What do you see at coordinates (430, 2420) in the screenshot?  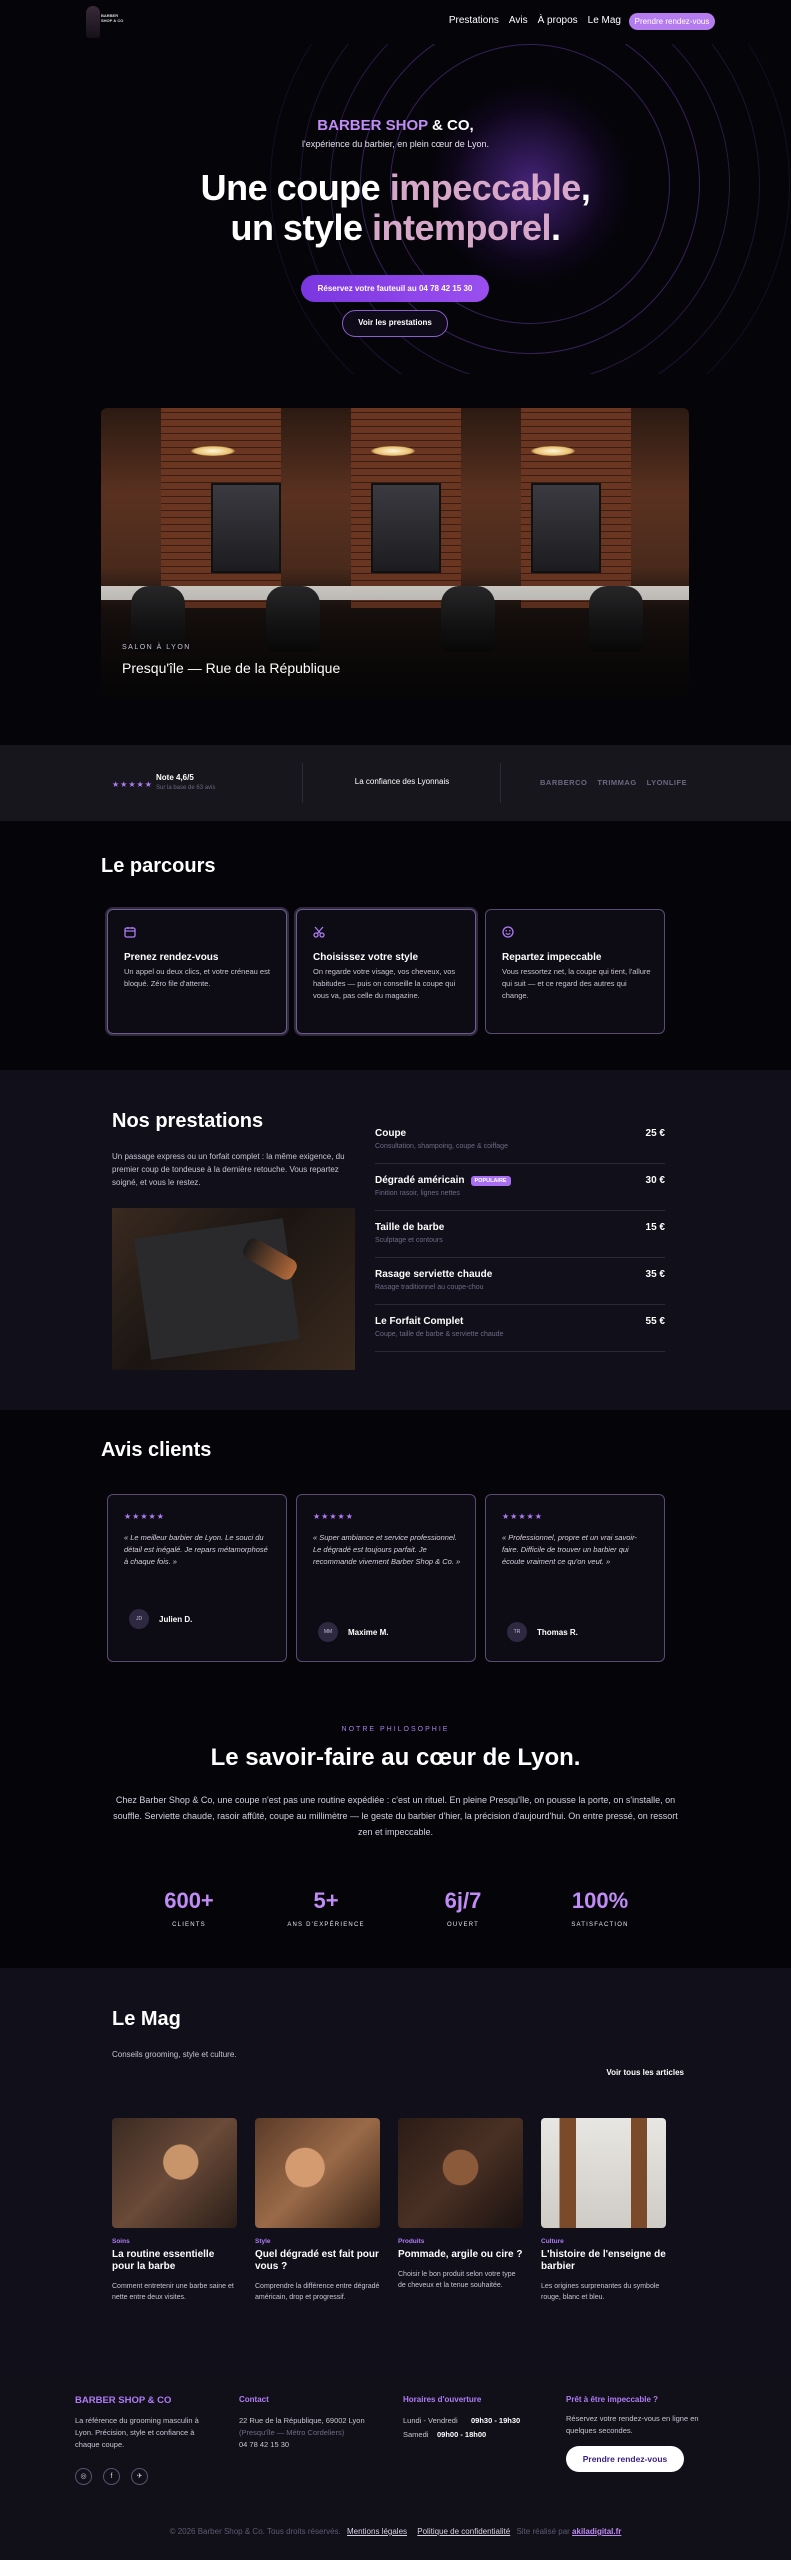 I see `hours-days: Lundi - Vendredi` at bounding box center [430, 2420].